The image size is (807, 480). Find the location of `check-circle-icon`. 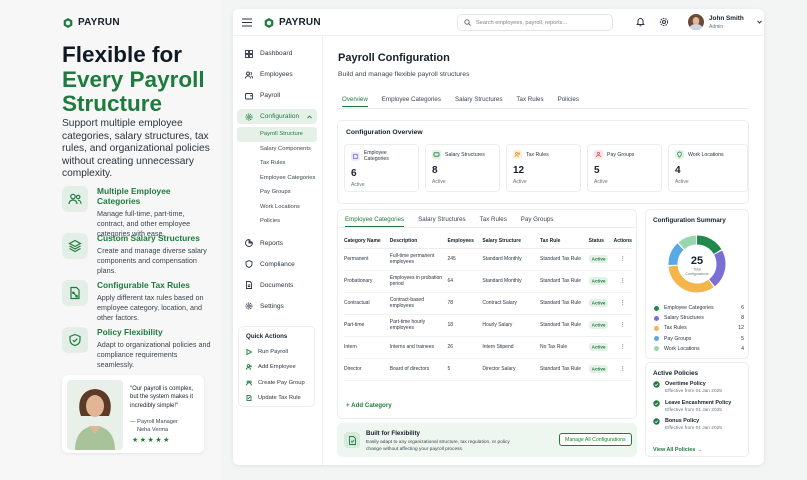

check-circle-icon is located at coordinates (656, 421).